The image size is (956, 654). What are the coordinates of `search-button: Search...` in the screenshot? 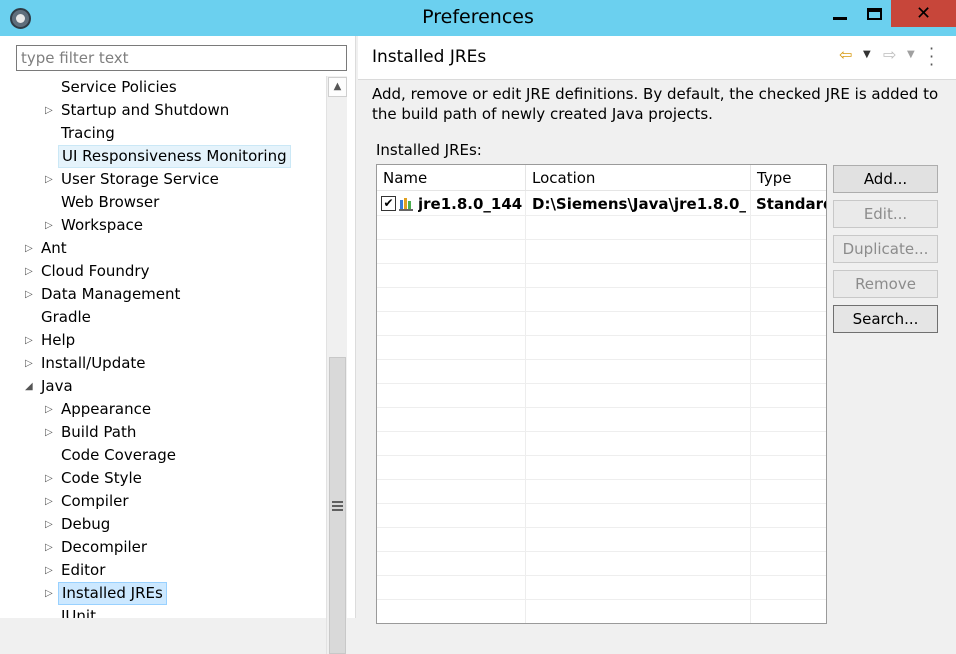 It's located at (885, 319).